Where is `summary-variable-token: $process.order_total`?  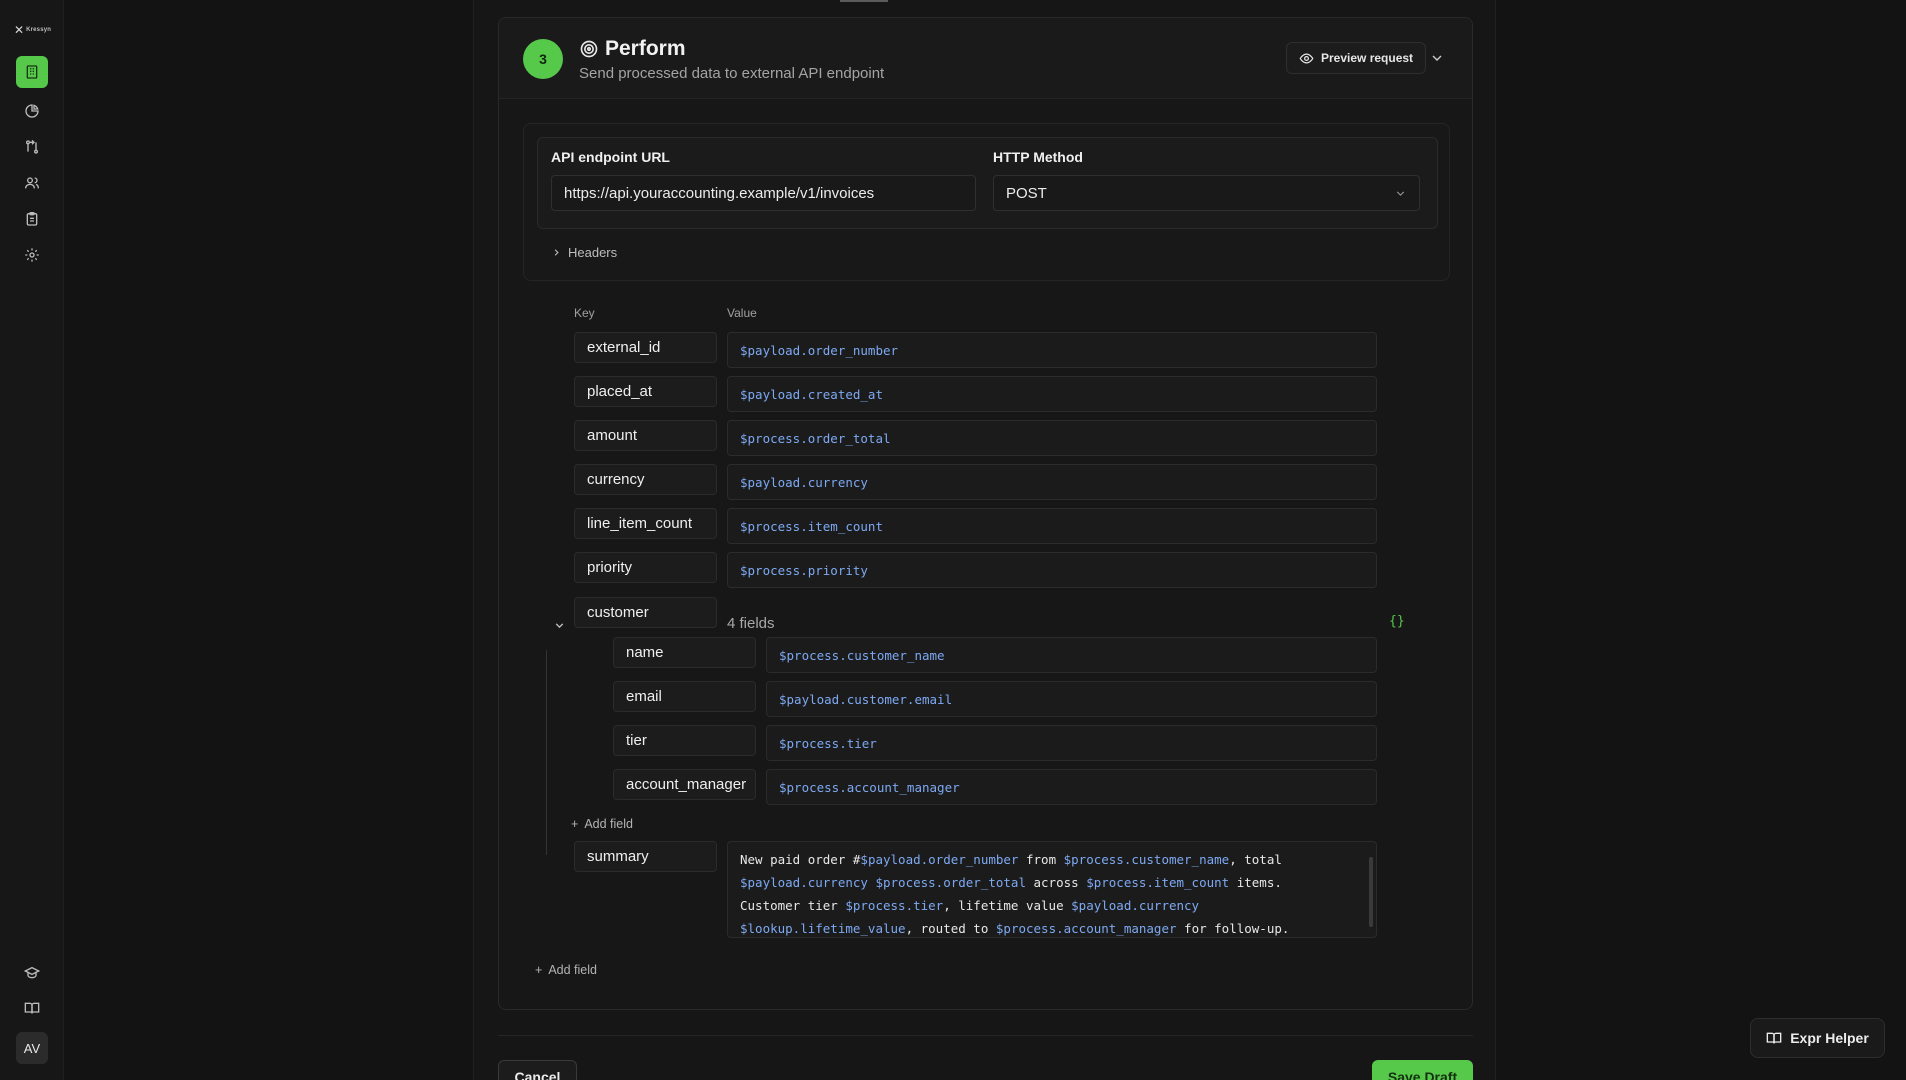
summary-variable-token: $process.order_total is located at coordinates (950, 882).